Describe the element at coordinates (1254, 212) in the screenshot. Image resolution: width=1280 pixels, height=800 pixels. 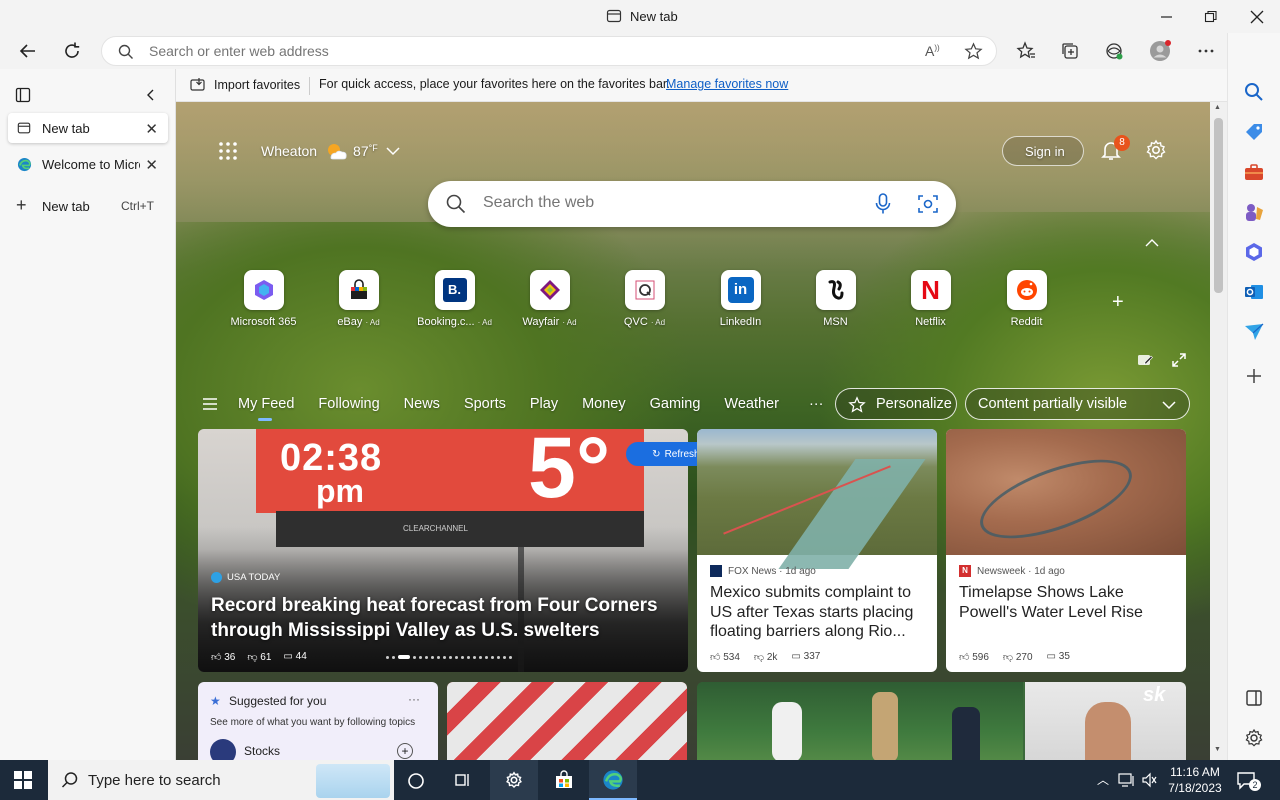
I see `games-icon` at that location.